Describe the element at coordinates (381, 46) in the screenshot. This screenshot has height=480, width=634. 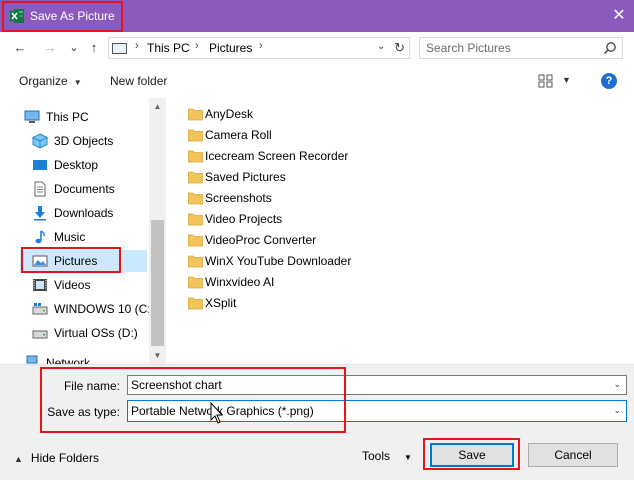
I see `address-dropdown-icon: ⌄` at that location.